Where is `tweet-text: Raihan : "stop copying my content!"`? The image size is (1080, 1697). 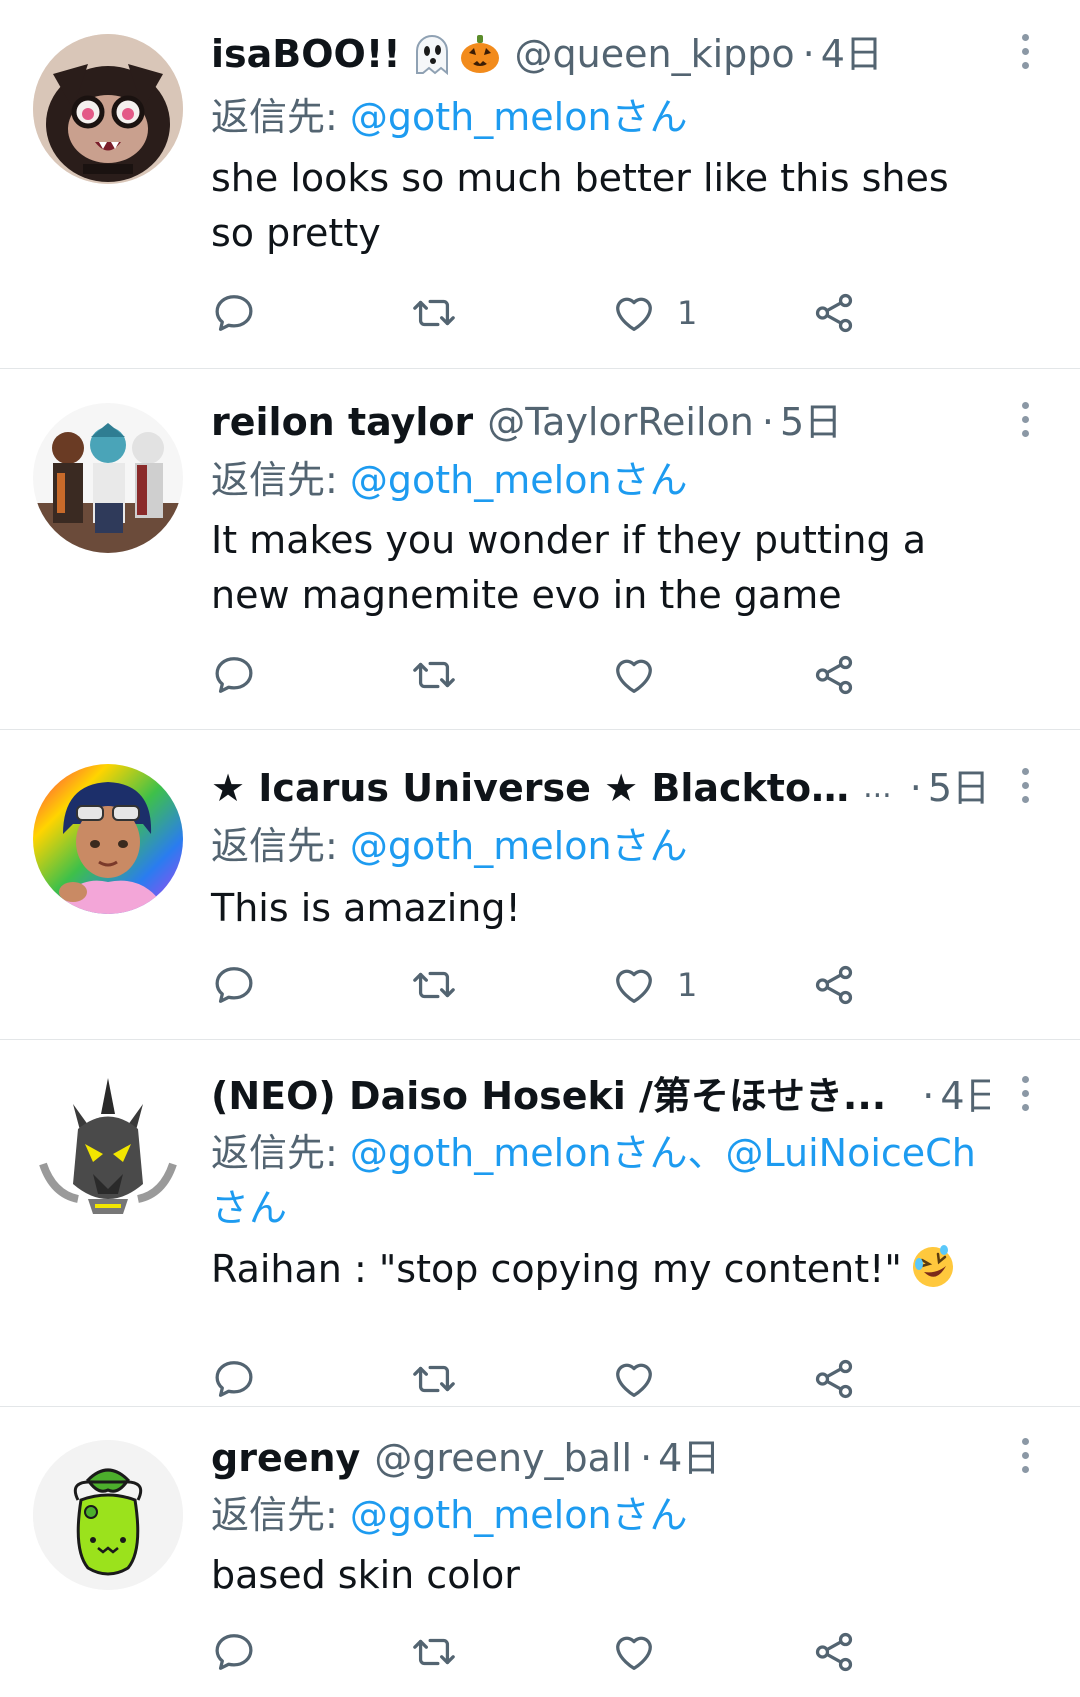 tweet-text: Raihan : "stop copying my content!" is located at coordinates (615, 1269).